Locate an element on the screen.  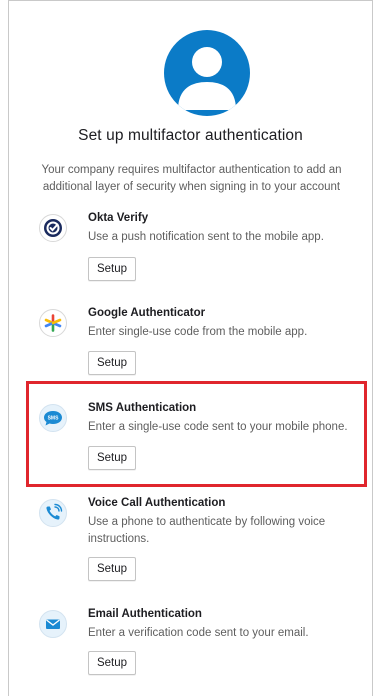
voice-call-setup-button: Setup is located at coordinates (112, 569).